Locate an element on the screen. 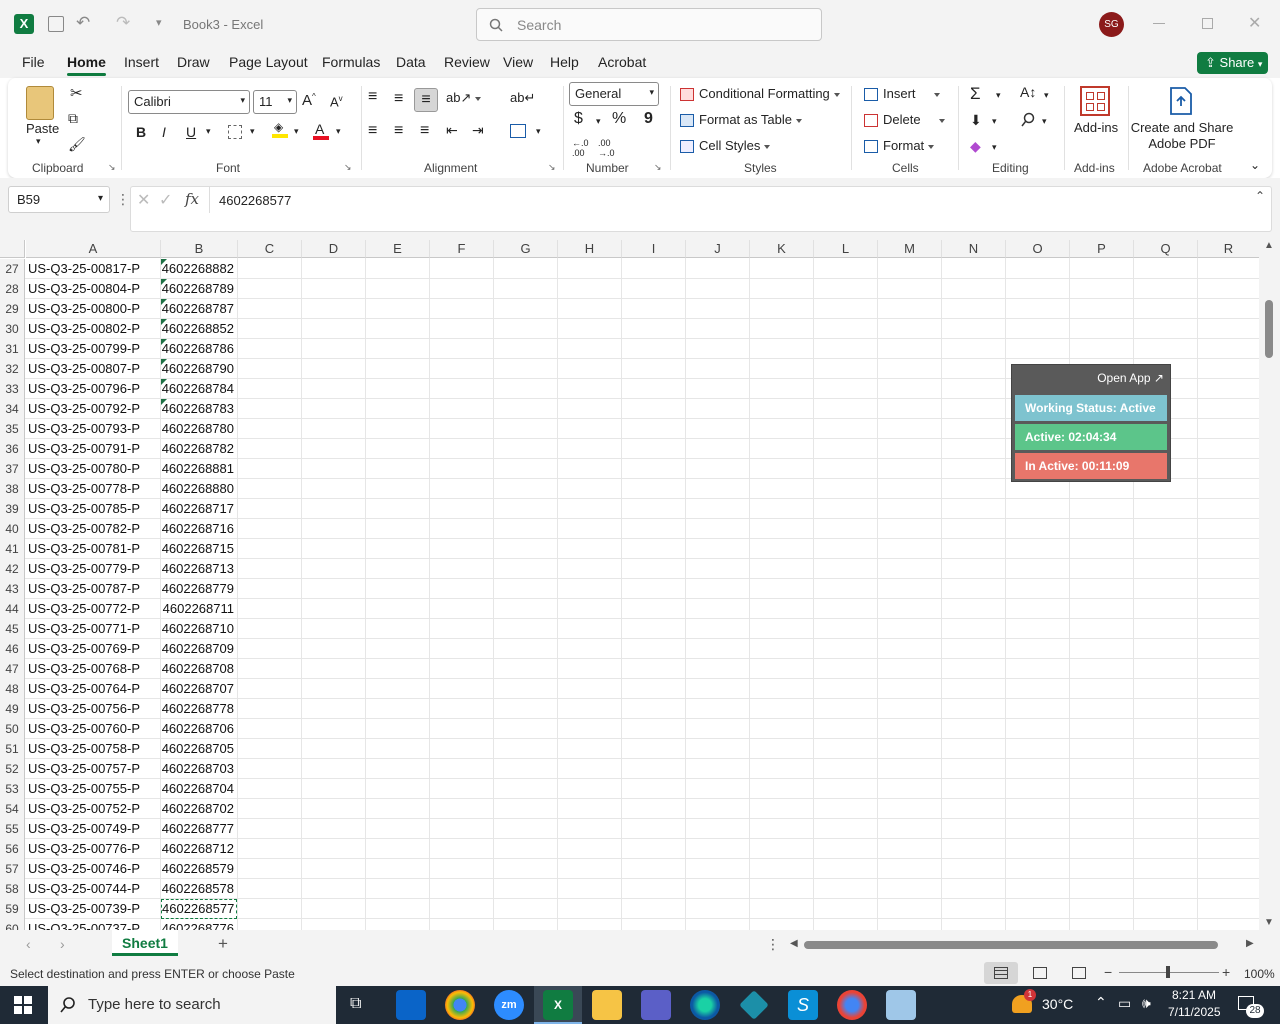 This screenshot has width=1280, height=1024. cell-b: 4602268783 is located at coordinates (199, 409).